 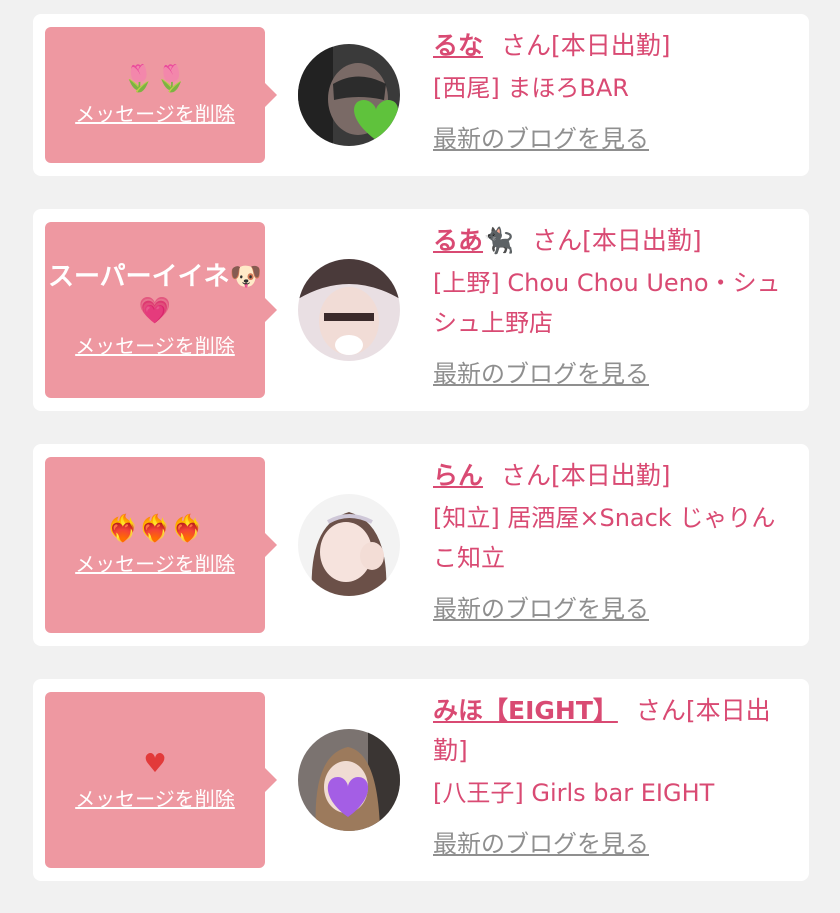 What do you see at coordinates (574, 793) in the screenshot?
I see `shop-name: [八王子] Girls bar EIGHT` at bounding box center [574, 793].